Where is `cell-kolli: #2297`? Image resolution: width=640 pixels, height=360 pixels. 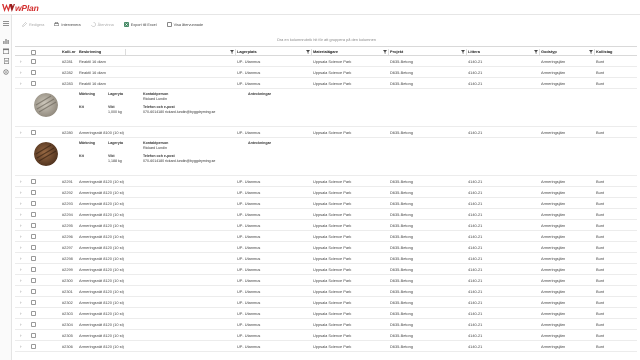 cell-kolli: #2297 is located at coordinates (67, 247).